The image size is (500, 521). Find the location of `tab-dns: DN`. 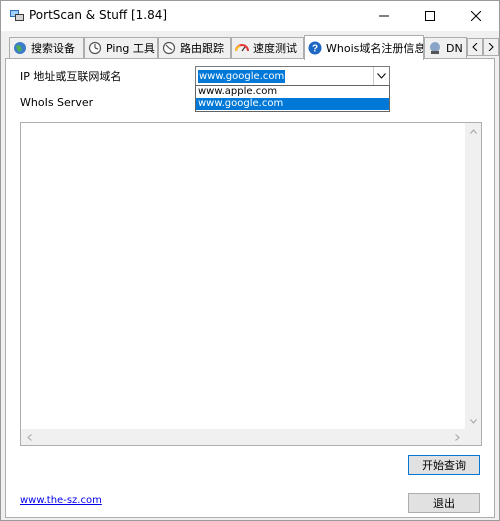

tab-dns: DN is located at coordinates (445, 47).